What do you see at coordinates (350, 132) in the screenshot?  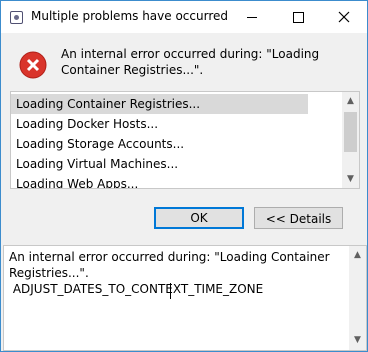 I see `scrollbar-thumb` at bounding box center [350, 132].